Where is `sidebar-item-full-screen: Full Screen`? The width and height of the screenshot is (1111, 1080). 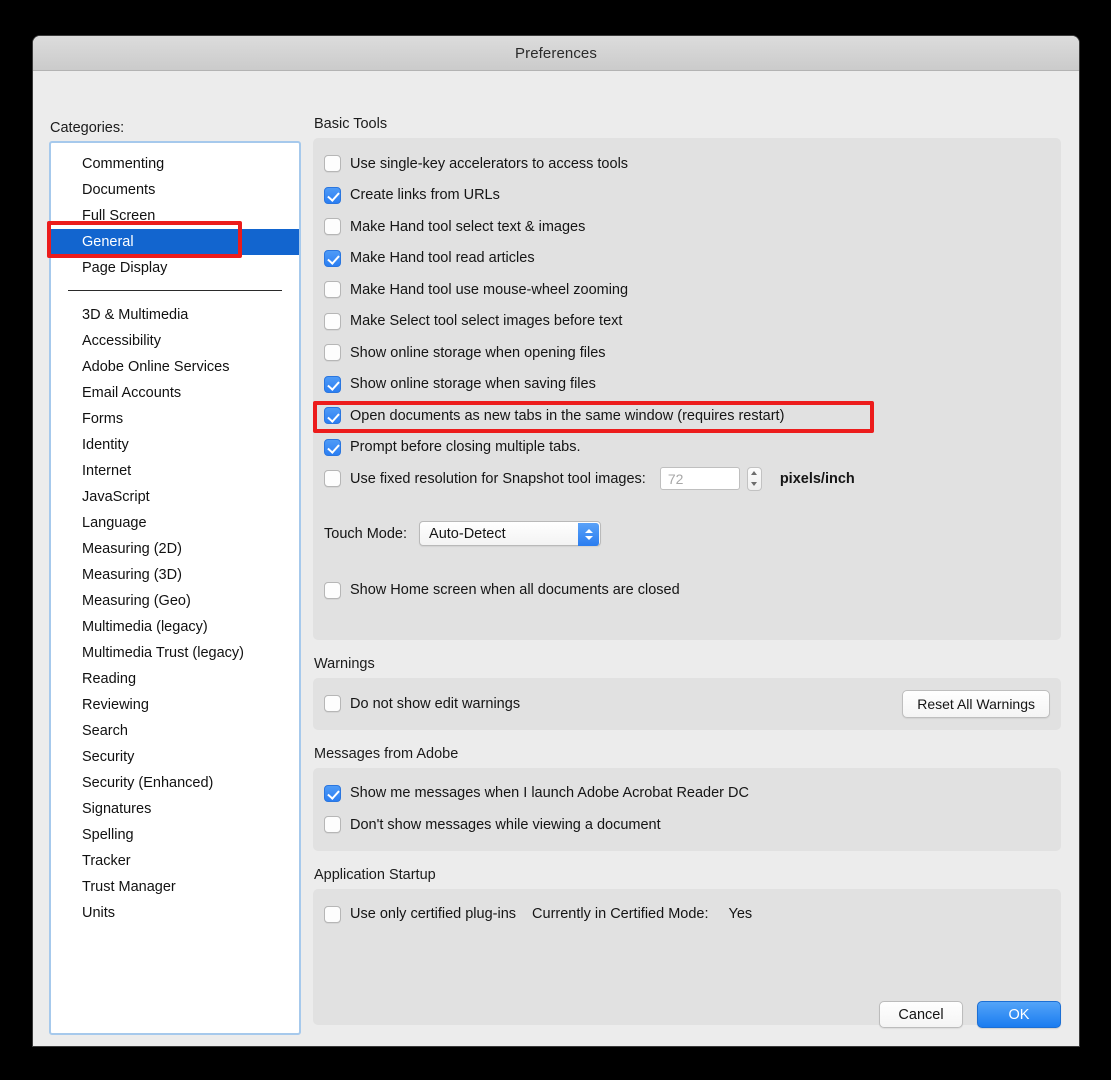
sidebar-item-full-screen: Full Screen is located at coordinates (175, 216).